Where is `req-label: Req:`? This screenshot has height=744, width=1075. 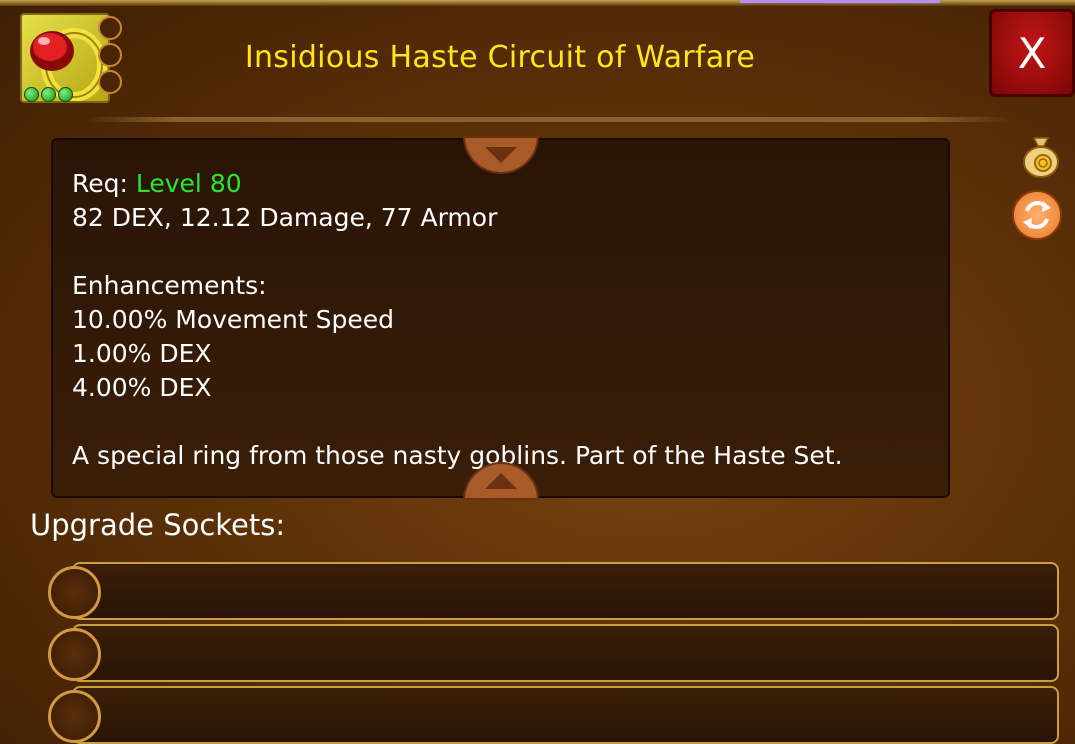 req-label: Req: is located at coordinates (100, 183).